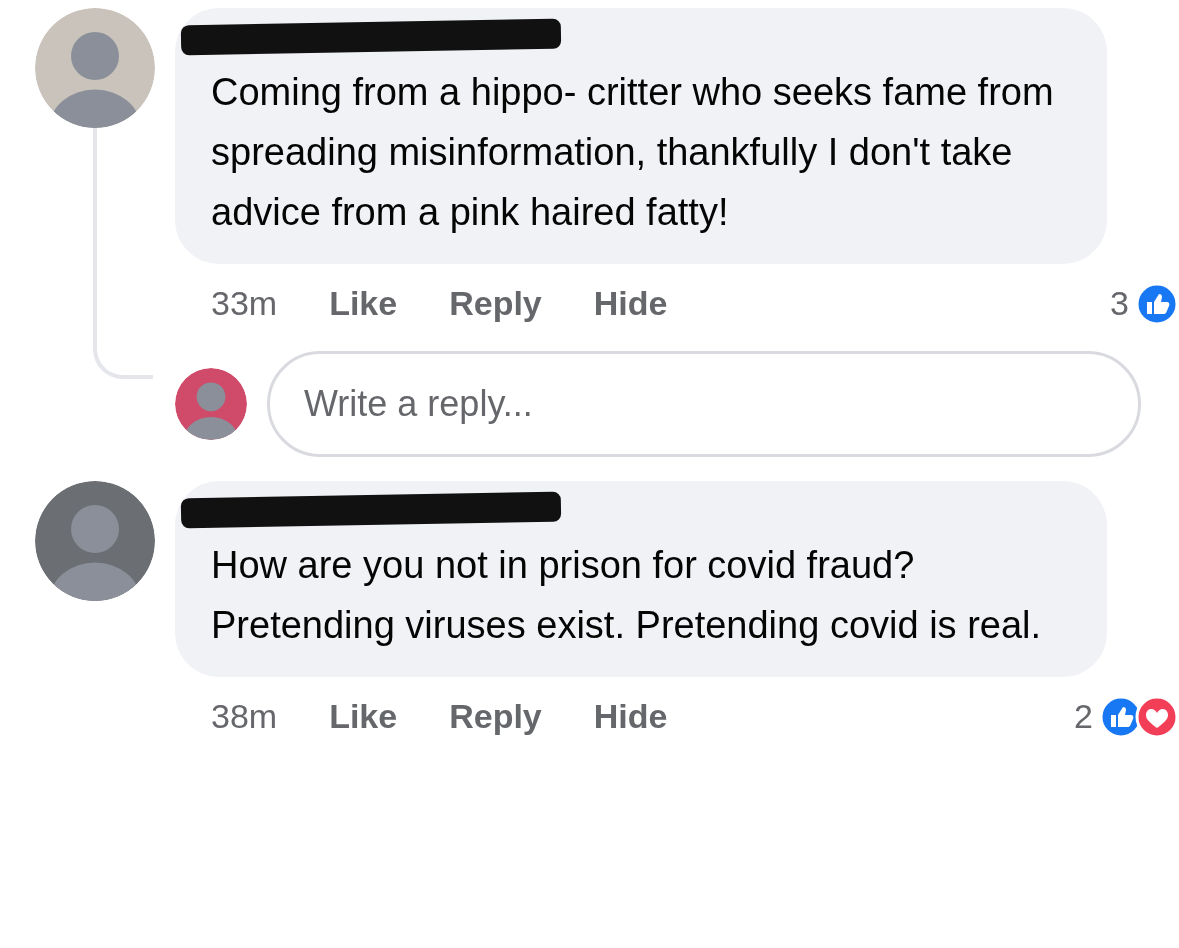 The height and width of the screenshot is (948, 1179). I want to click on reaction-count: 2, so click(1083, 716).